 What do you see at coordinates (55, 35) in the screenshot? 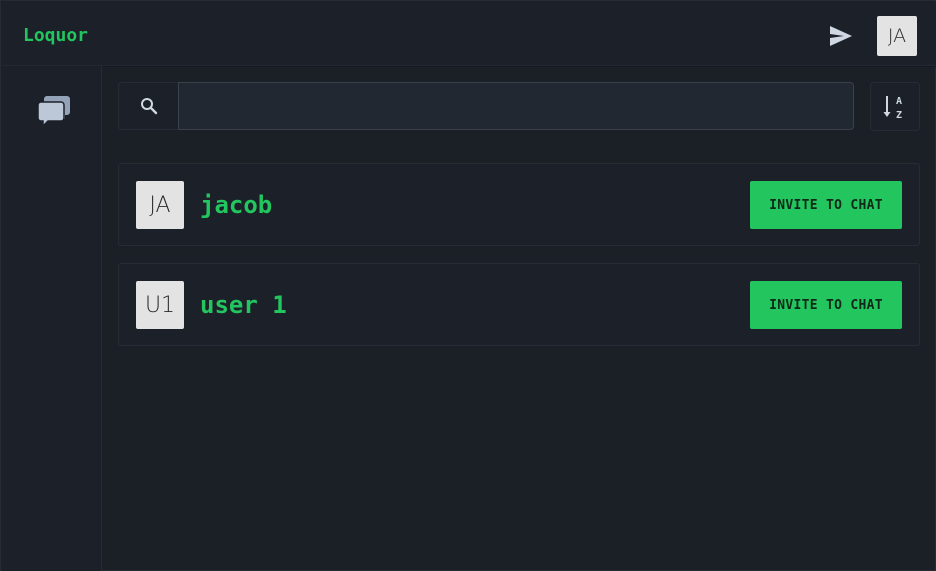
I see `app-brand: Loquor` at bounding box center [55, 35].